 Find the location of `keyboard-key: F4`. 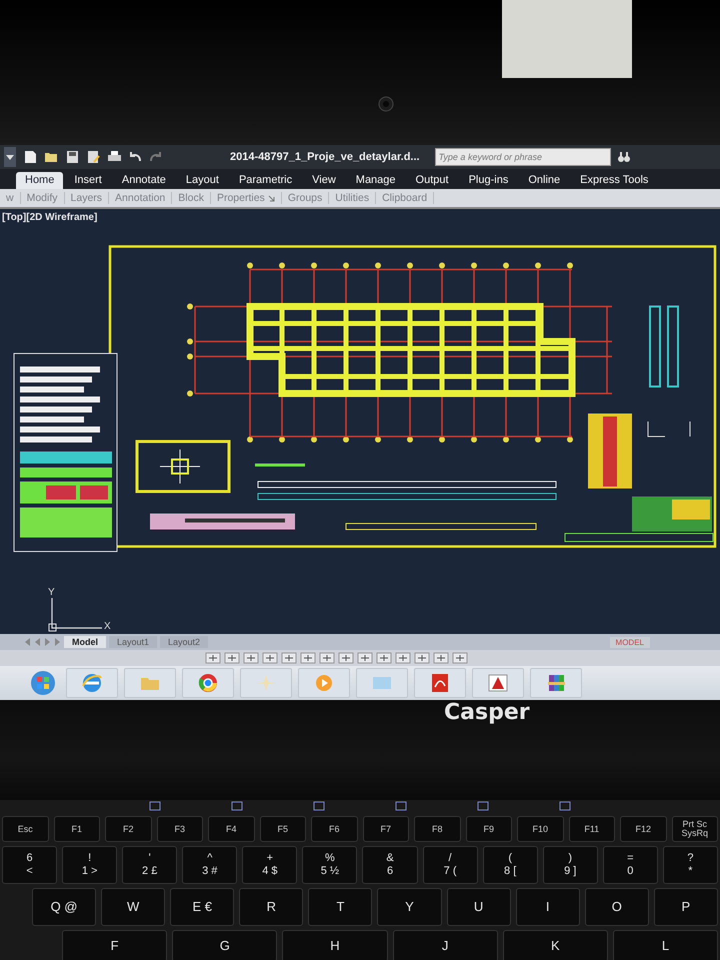

keyboard-key: F4 is located at coordinates (231, 829).